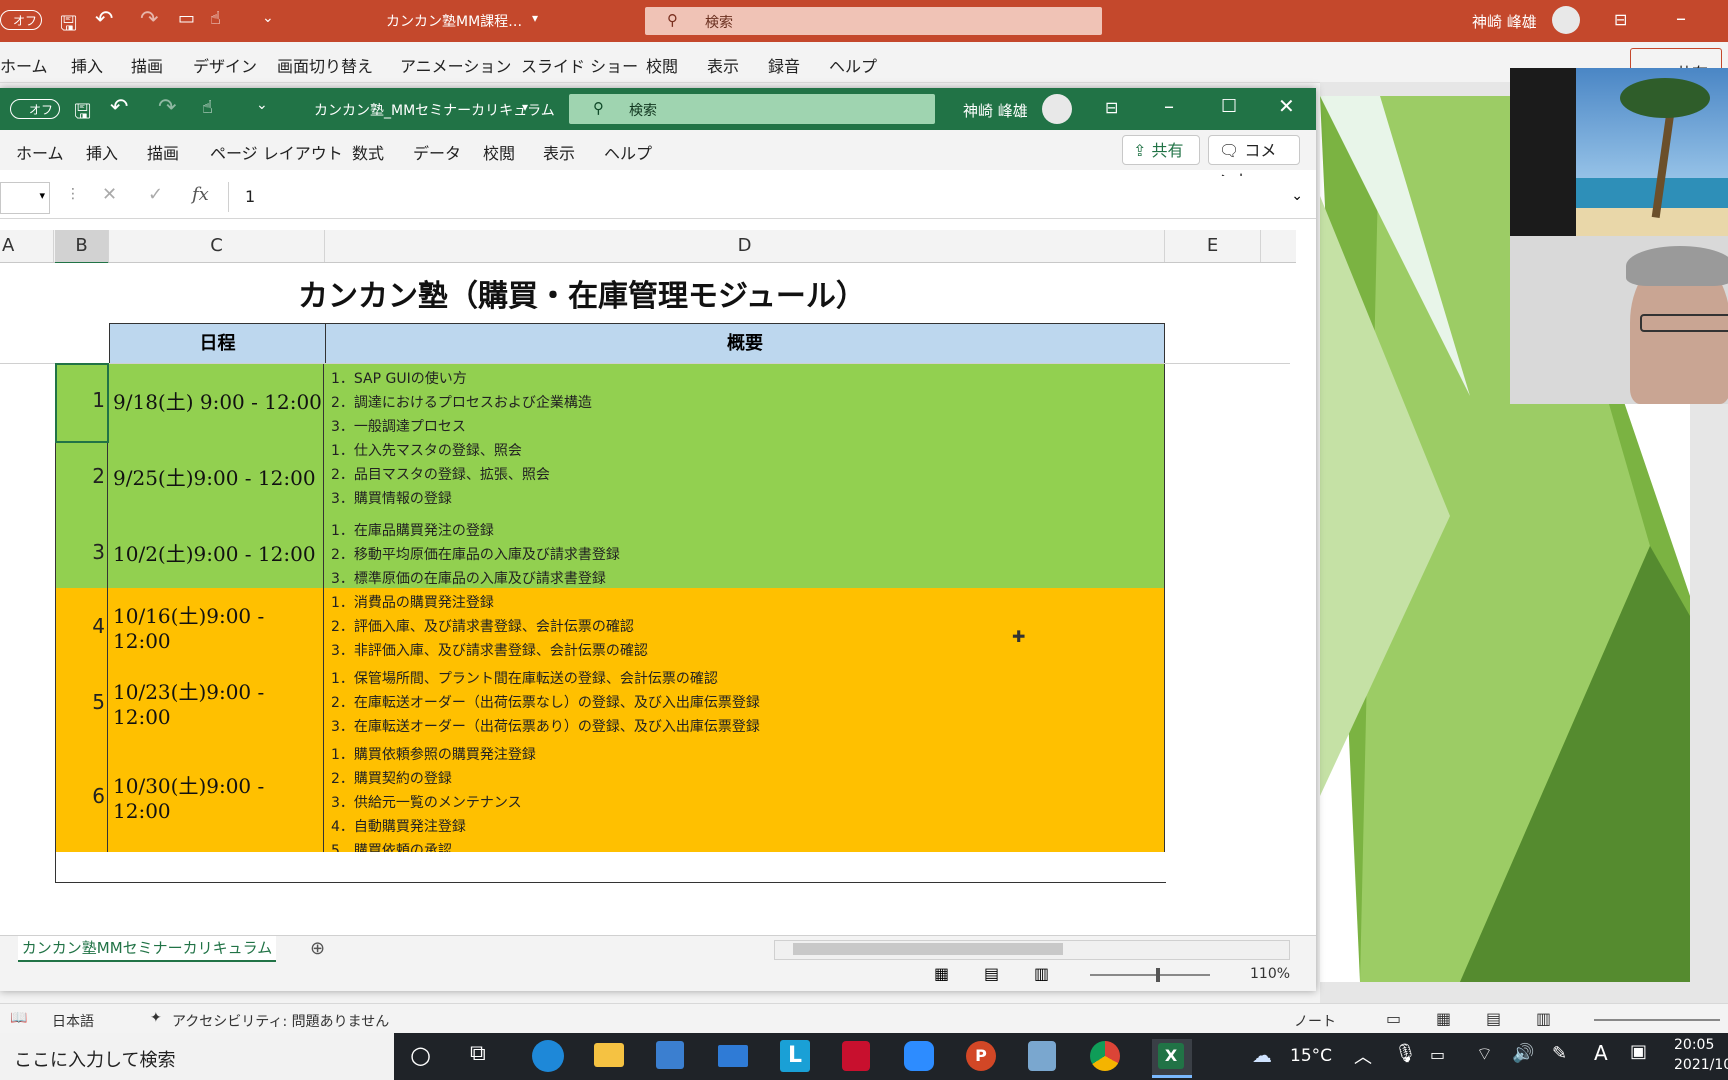 Image resolution: width=1728 pixels, height=1080 pixels. What do you see at coordinates (1405, 1053) in the screenshot?
I see `microphone-icon: 🎙` at bounding box center [1405, 1053].